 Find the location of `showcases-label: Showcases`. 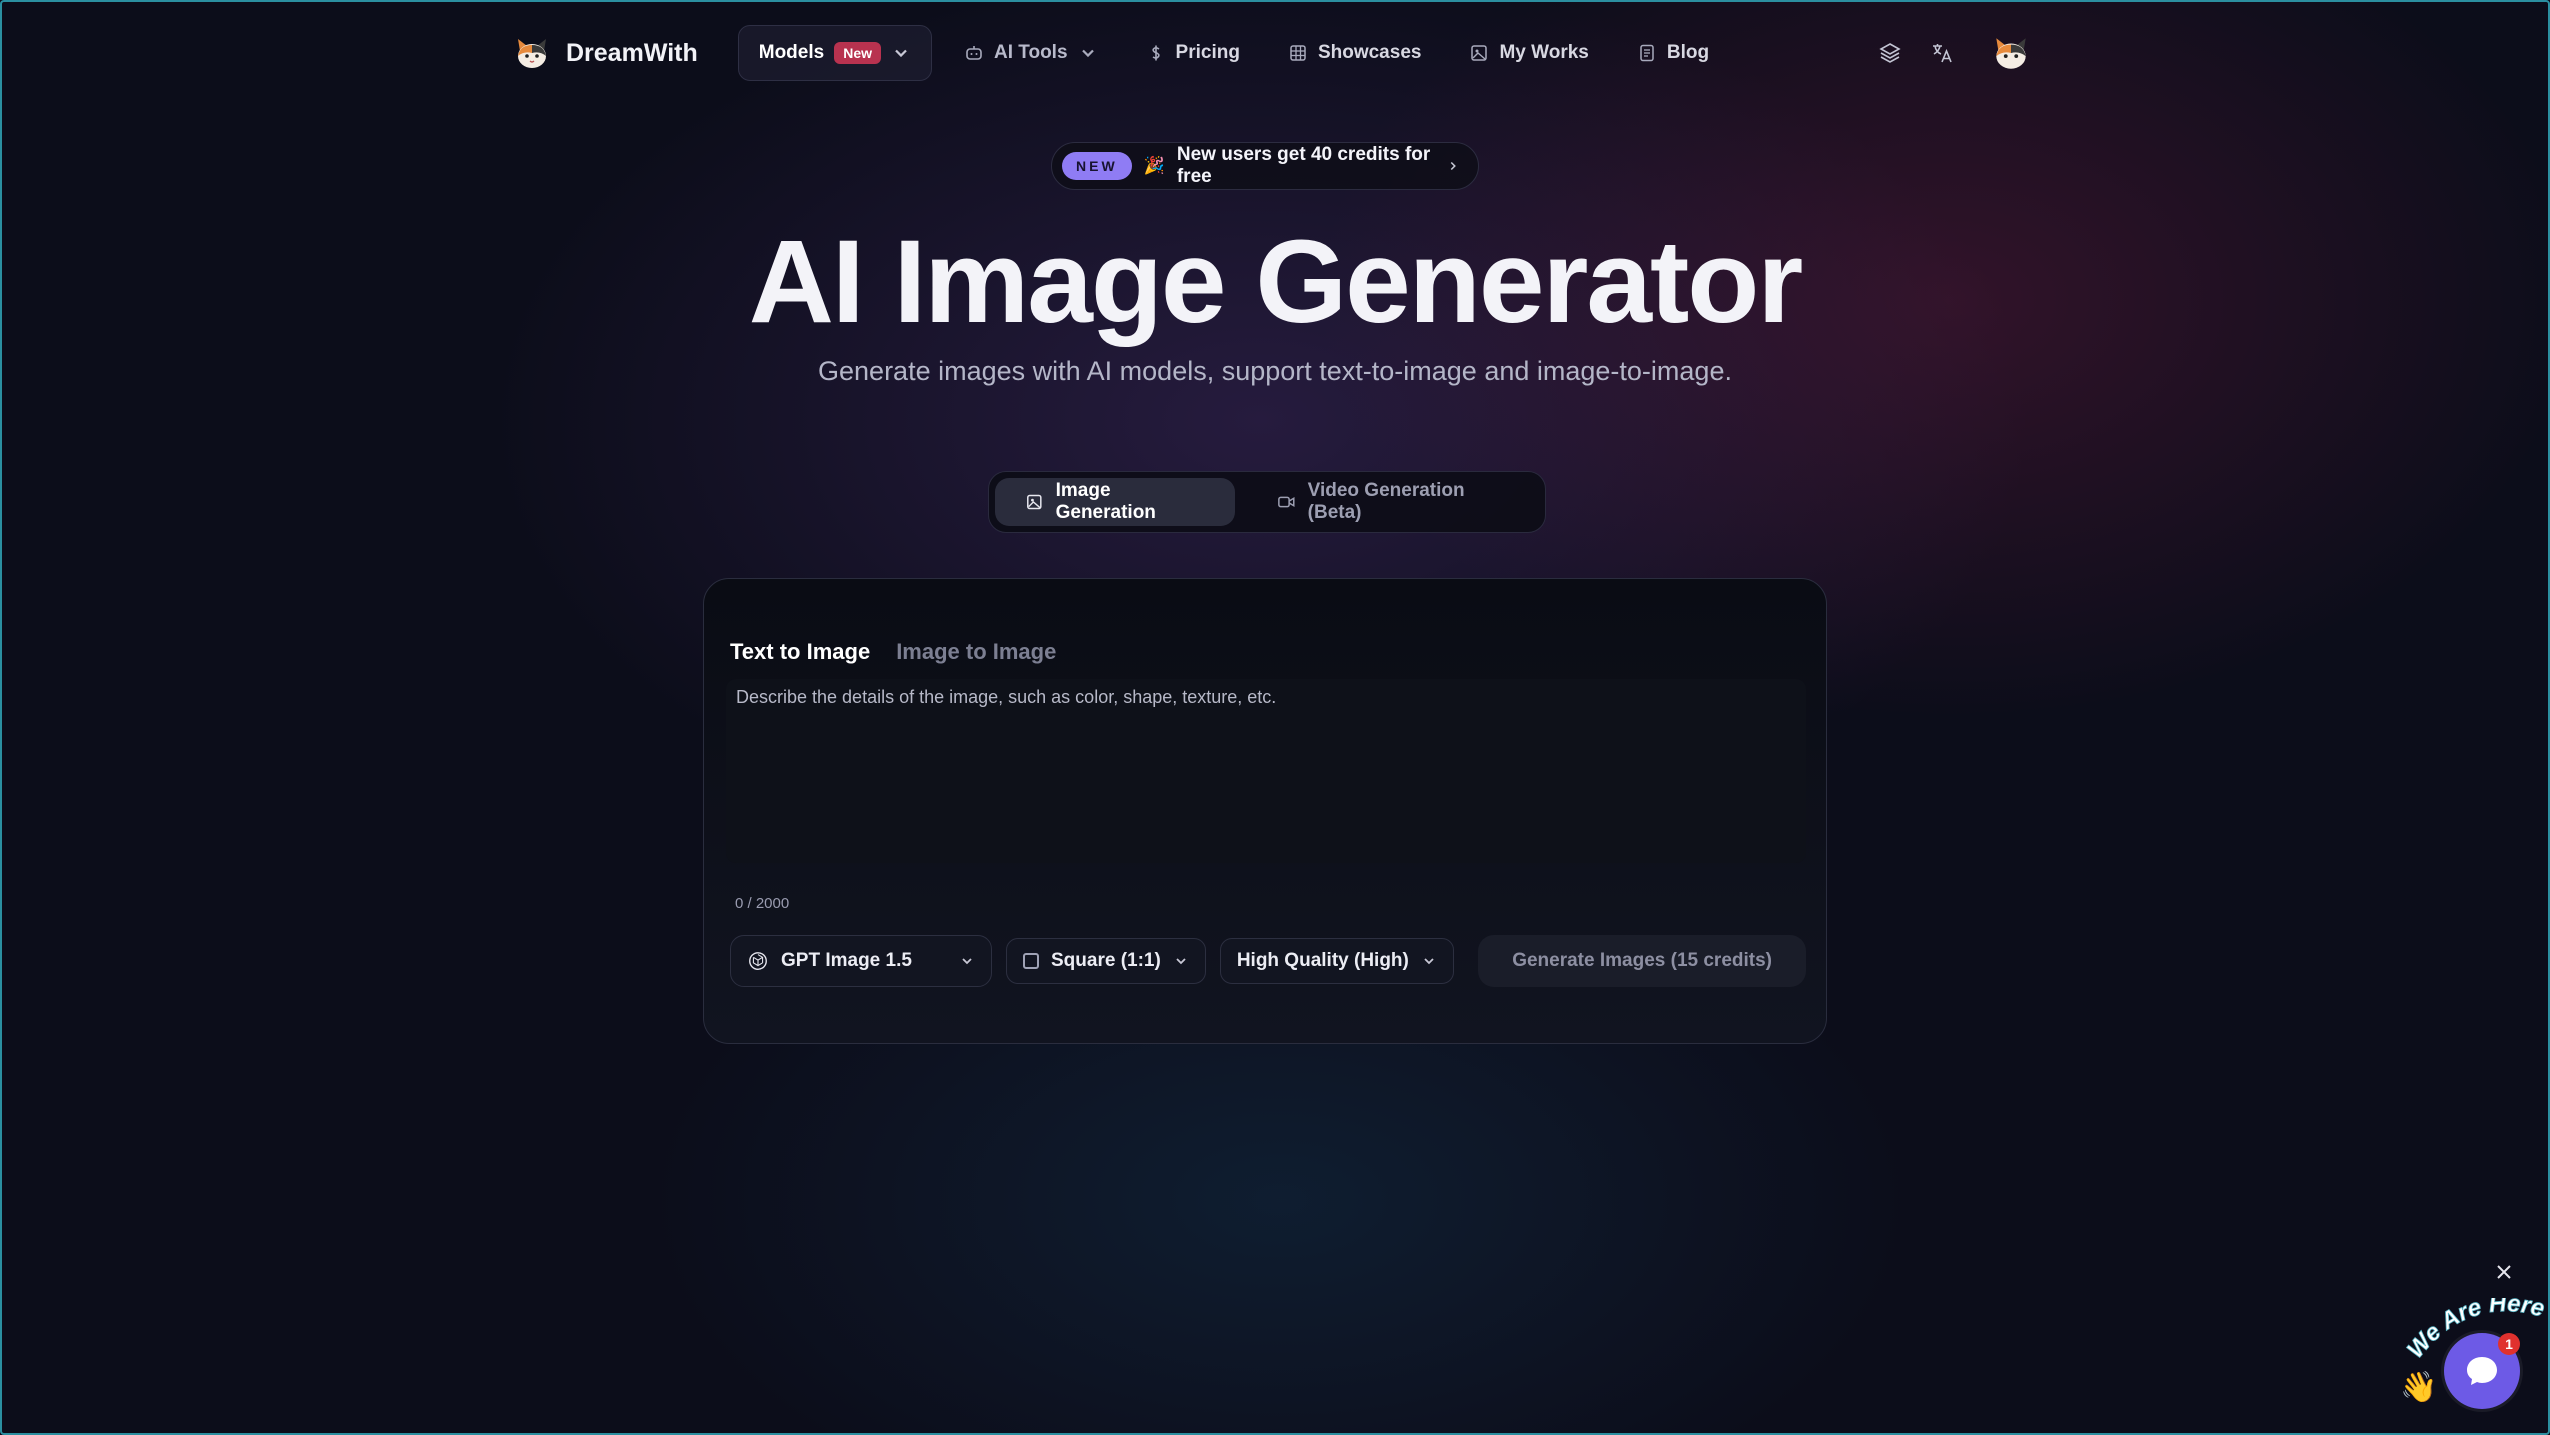

showcases-label: Showcases is located at coordinates (1369, 52).